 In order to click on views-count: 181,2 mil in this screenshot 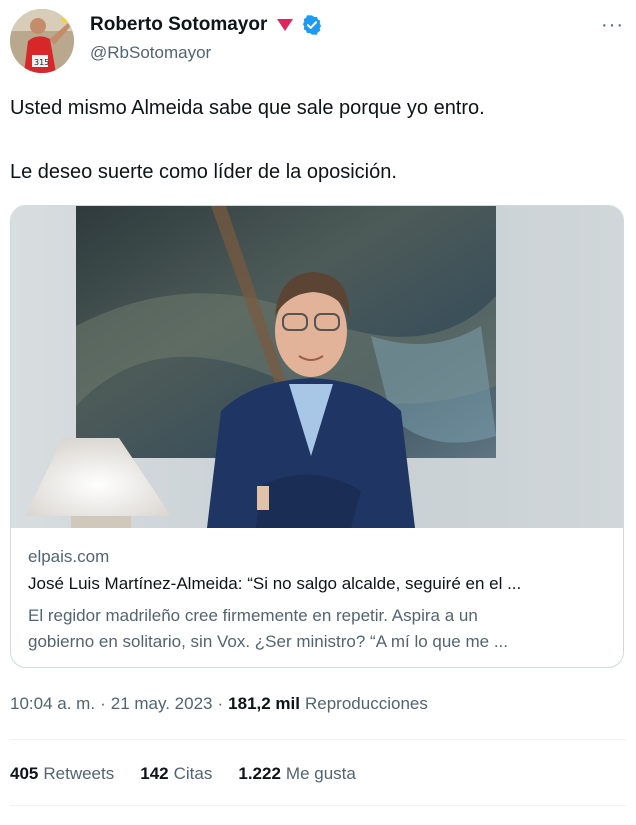, I will do `click(264, 703)`.